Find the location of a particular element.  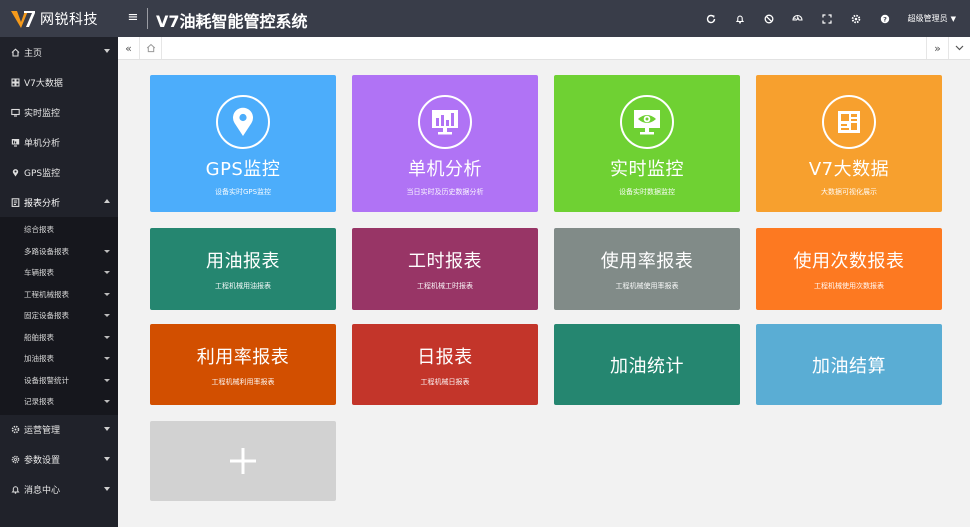

tile-title: V7大数据 is located at coordinates (849, 169).